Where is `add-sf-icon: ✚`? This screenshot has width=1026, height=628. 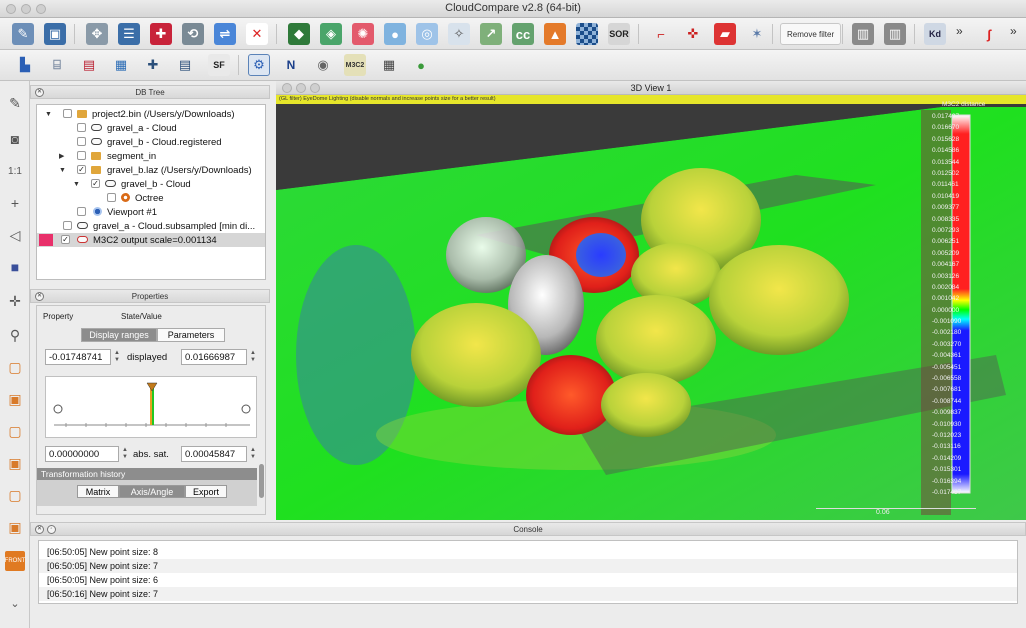
add-sf-icon: ✚ is located at coordinates (153, 65).